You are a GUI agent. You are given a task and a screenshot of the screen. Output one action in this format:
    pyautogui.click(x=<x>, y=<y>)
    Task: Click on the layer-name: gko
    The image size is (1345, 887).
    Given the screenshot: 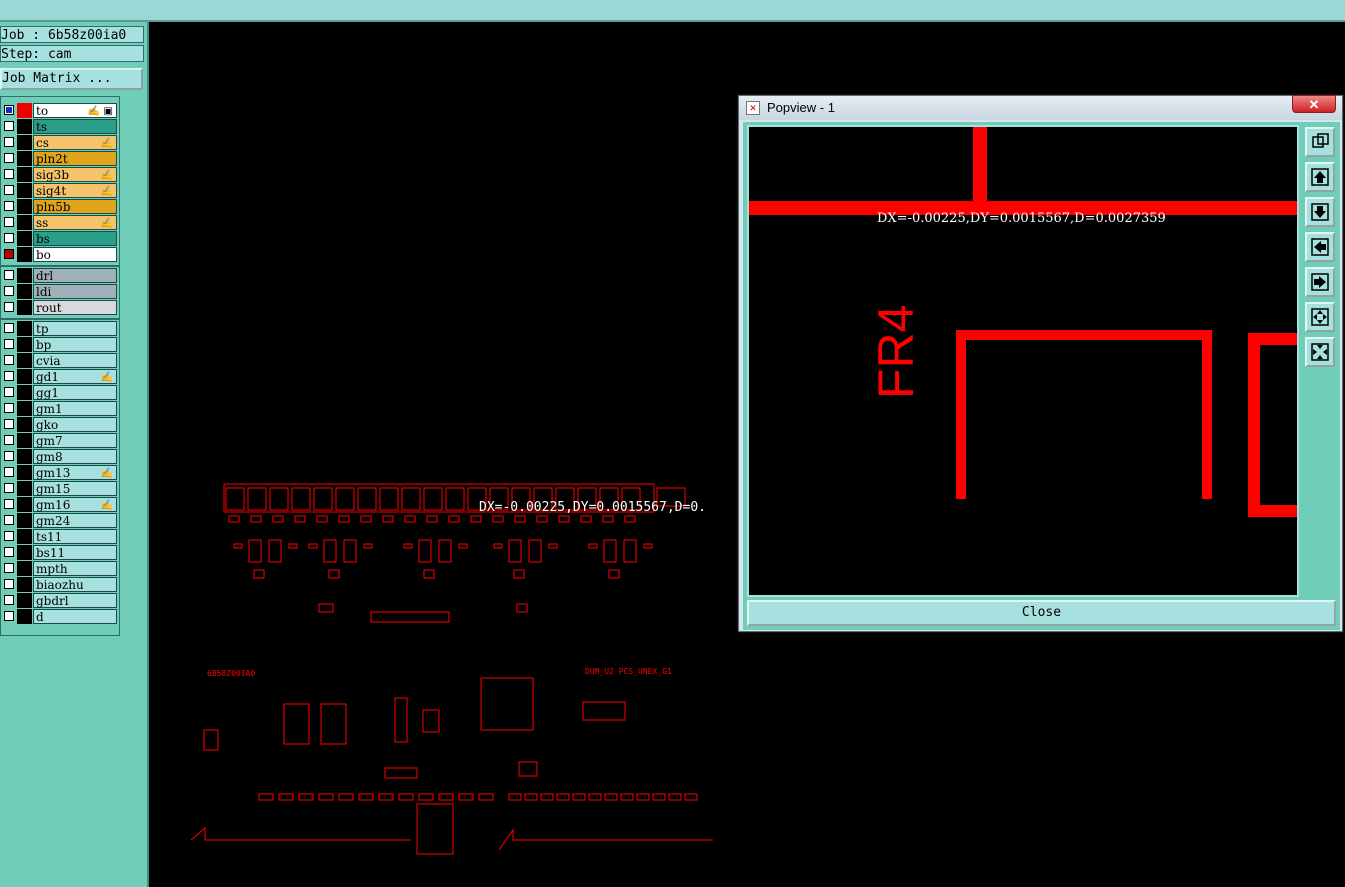 What is the action you would take?
    pyautogui.click(x=75, y=424)
    